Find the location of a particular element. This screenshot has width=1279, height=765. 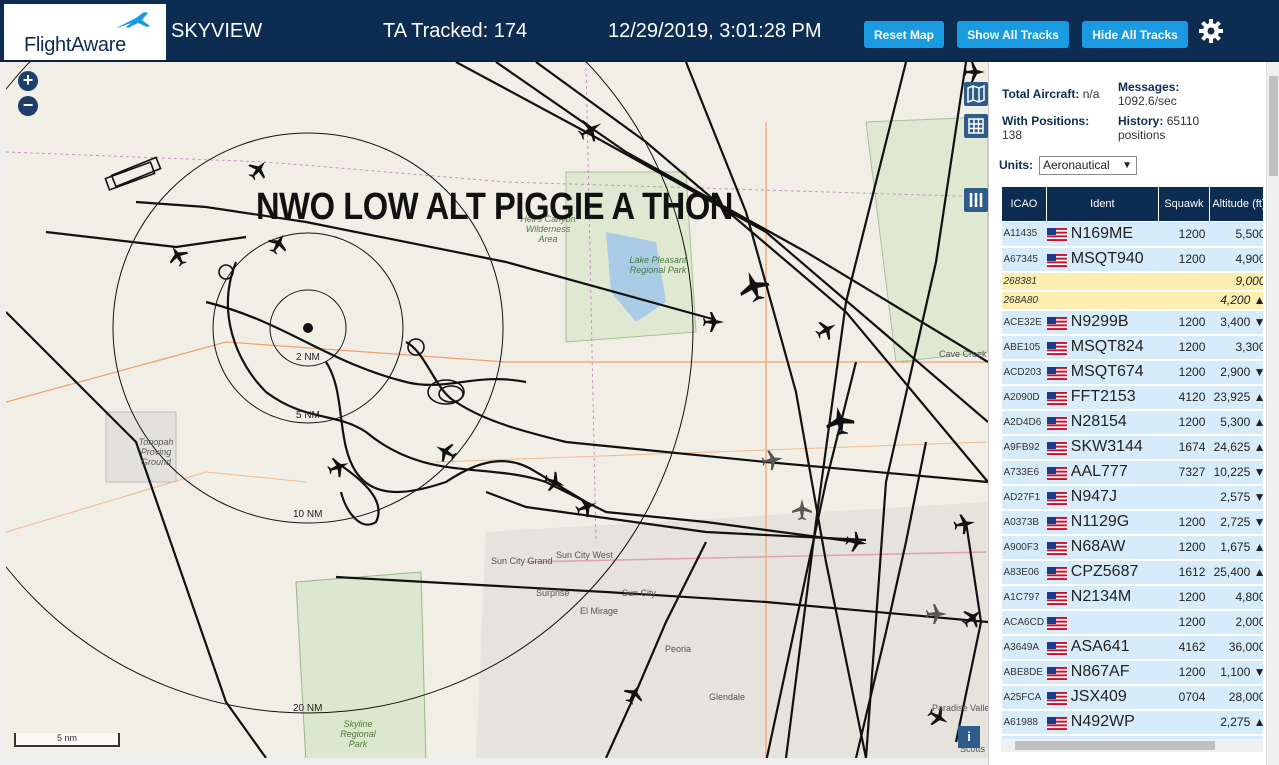

flightaware-logo: FlightAware is located at coordinates (85, 32).